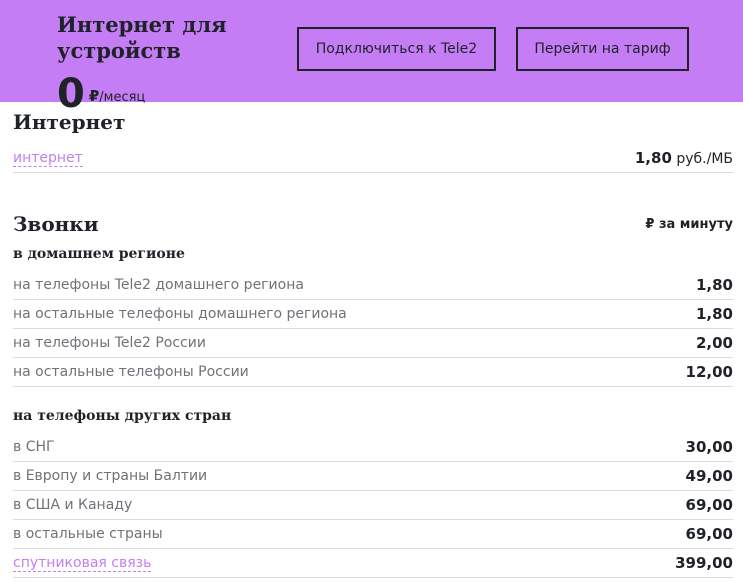  What do you see at coordinates (73, 505) in the screenshot?
I see `rate-label: в США и Канаду` at bounding box center [73, 505].